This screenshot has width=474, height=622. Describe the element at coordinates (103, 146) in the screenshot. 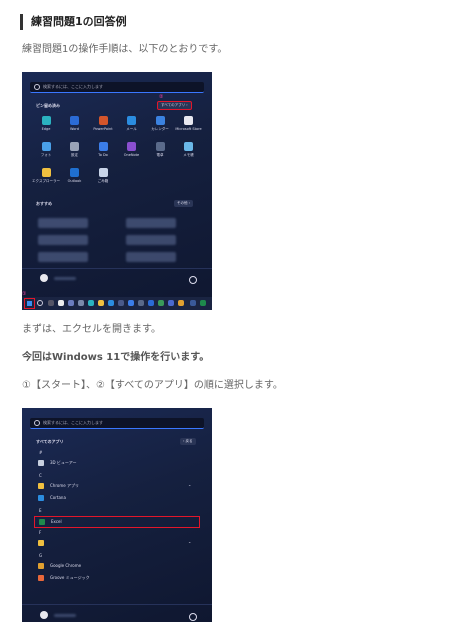

I see `todo-icon` at that location.